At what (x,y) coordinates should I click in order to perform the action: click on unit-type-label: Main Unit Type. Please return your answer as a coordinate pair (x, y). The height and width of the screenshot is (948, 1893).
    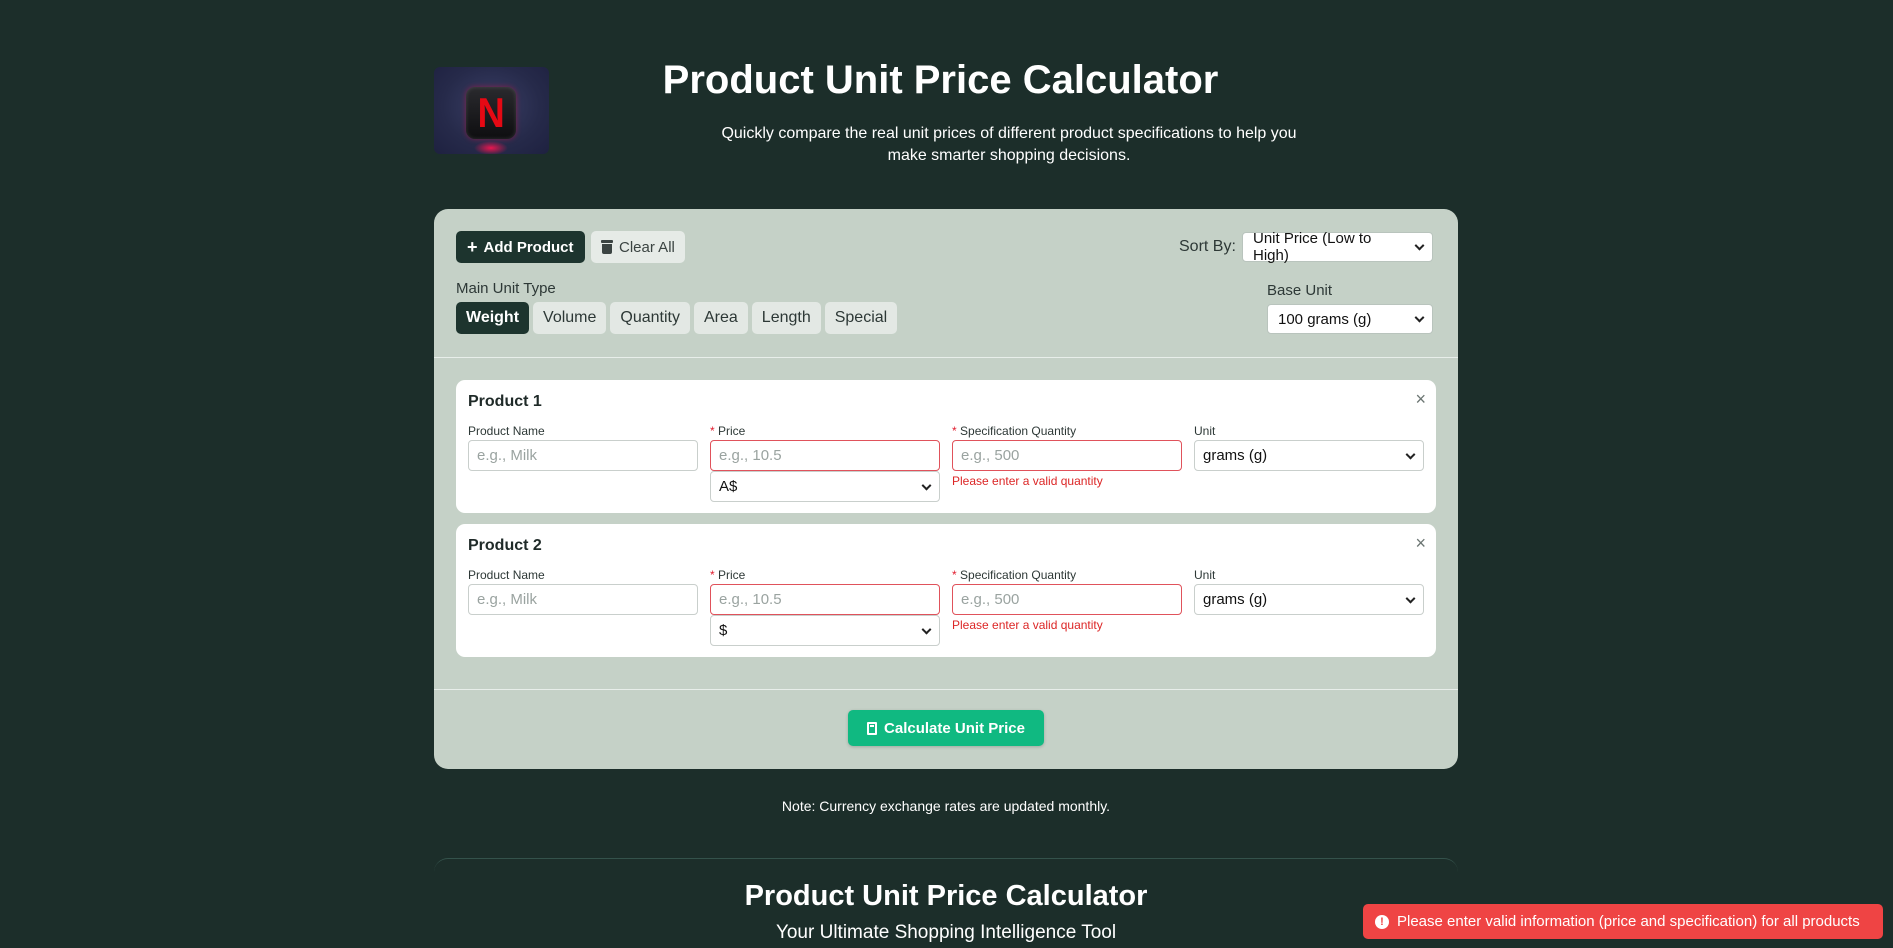
    Looking at the image, I should click on (506, 288).